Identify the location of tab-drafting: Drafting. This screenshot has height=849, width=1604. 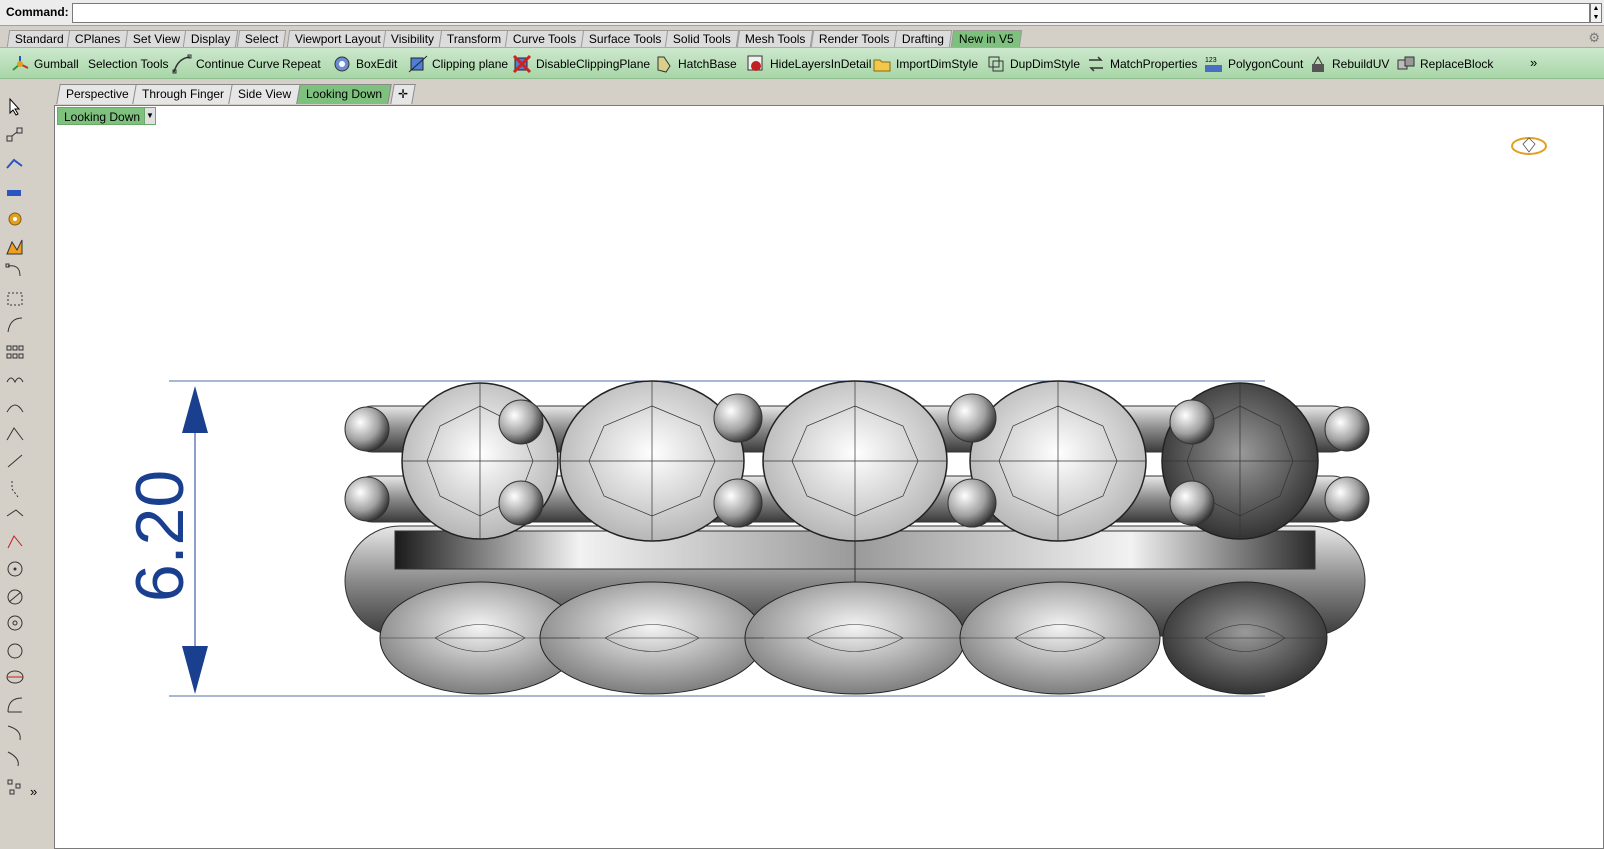
(923, 38).